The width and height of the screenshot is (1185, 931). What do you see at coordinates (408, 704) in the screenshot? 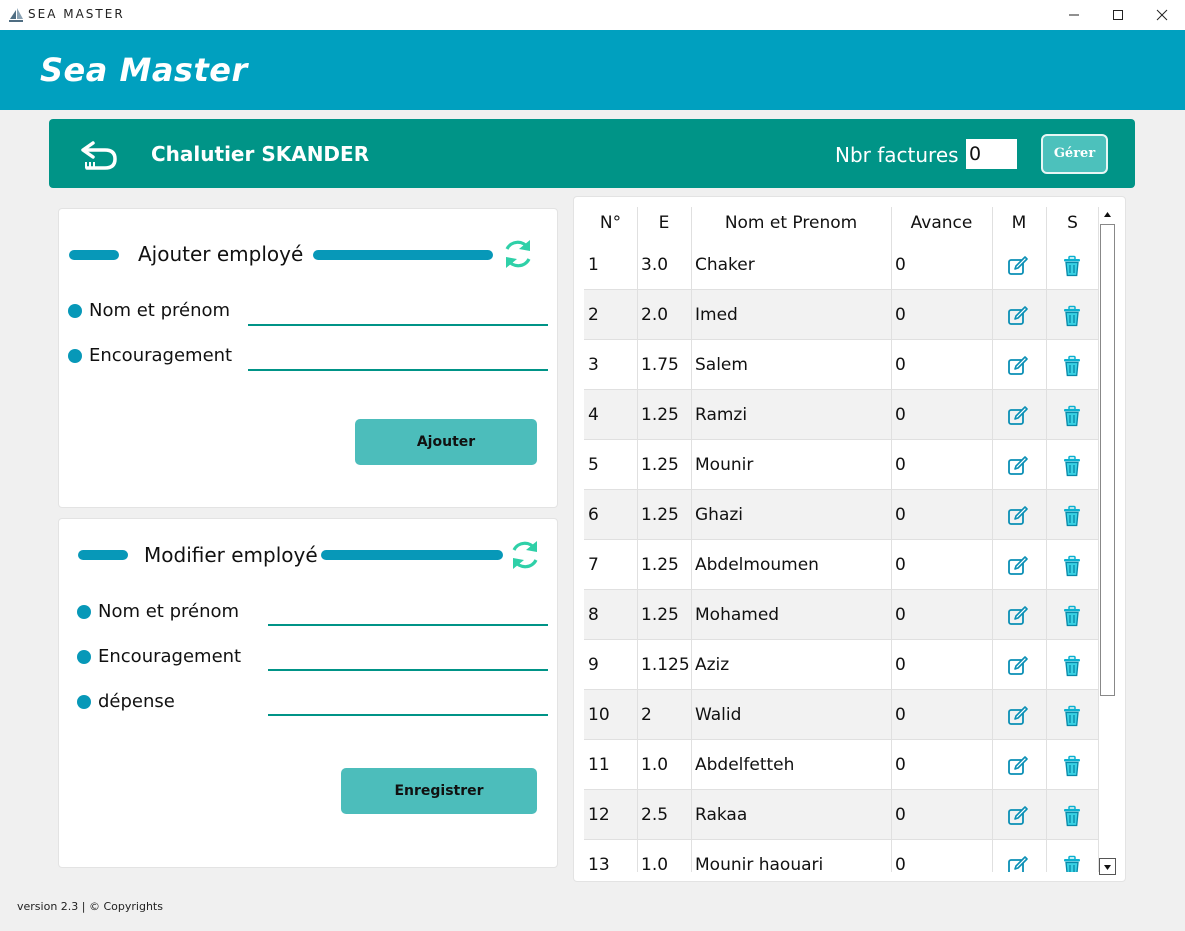
I see `mod-depense-input` at bounding box center [408, 704].